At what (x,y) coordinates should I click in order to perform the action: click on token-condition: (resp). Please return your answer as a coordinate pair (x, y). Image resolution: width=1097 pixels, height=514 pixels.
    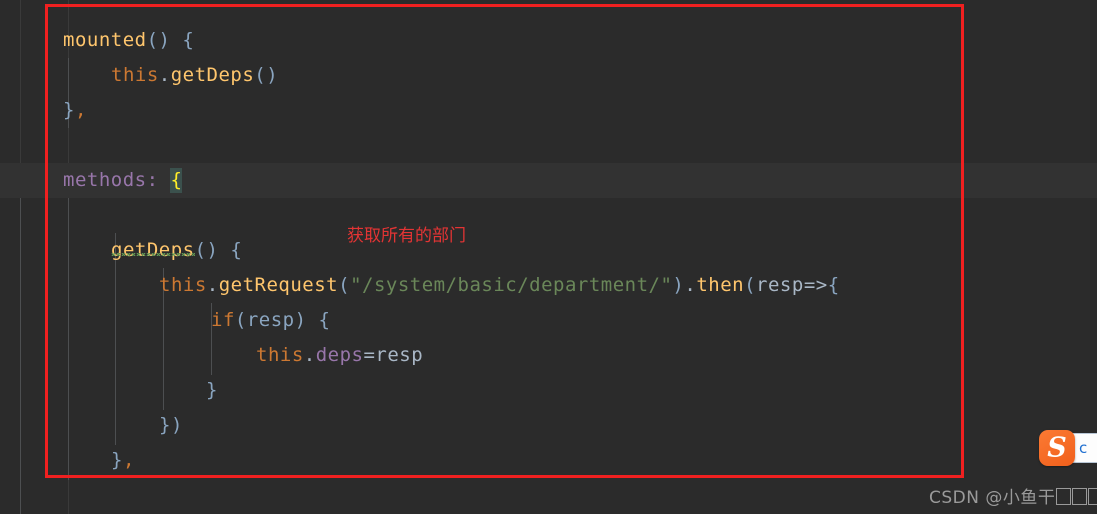
    Looking at the image, I should click on (270, 320).